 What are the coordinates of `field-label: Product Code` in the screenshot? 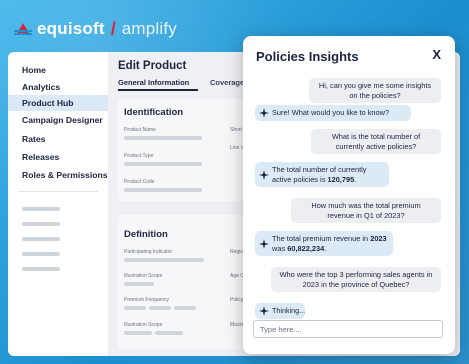 It's located at (139, 182).